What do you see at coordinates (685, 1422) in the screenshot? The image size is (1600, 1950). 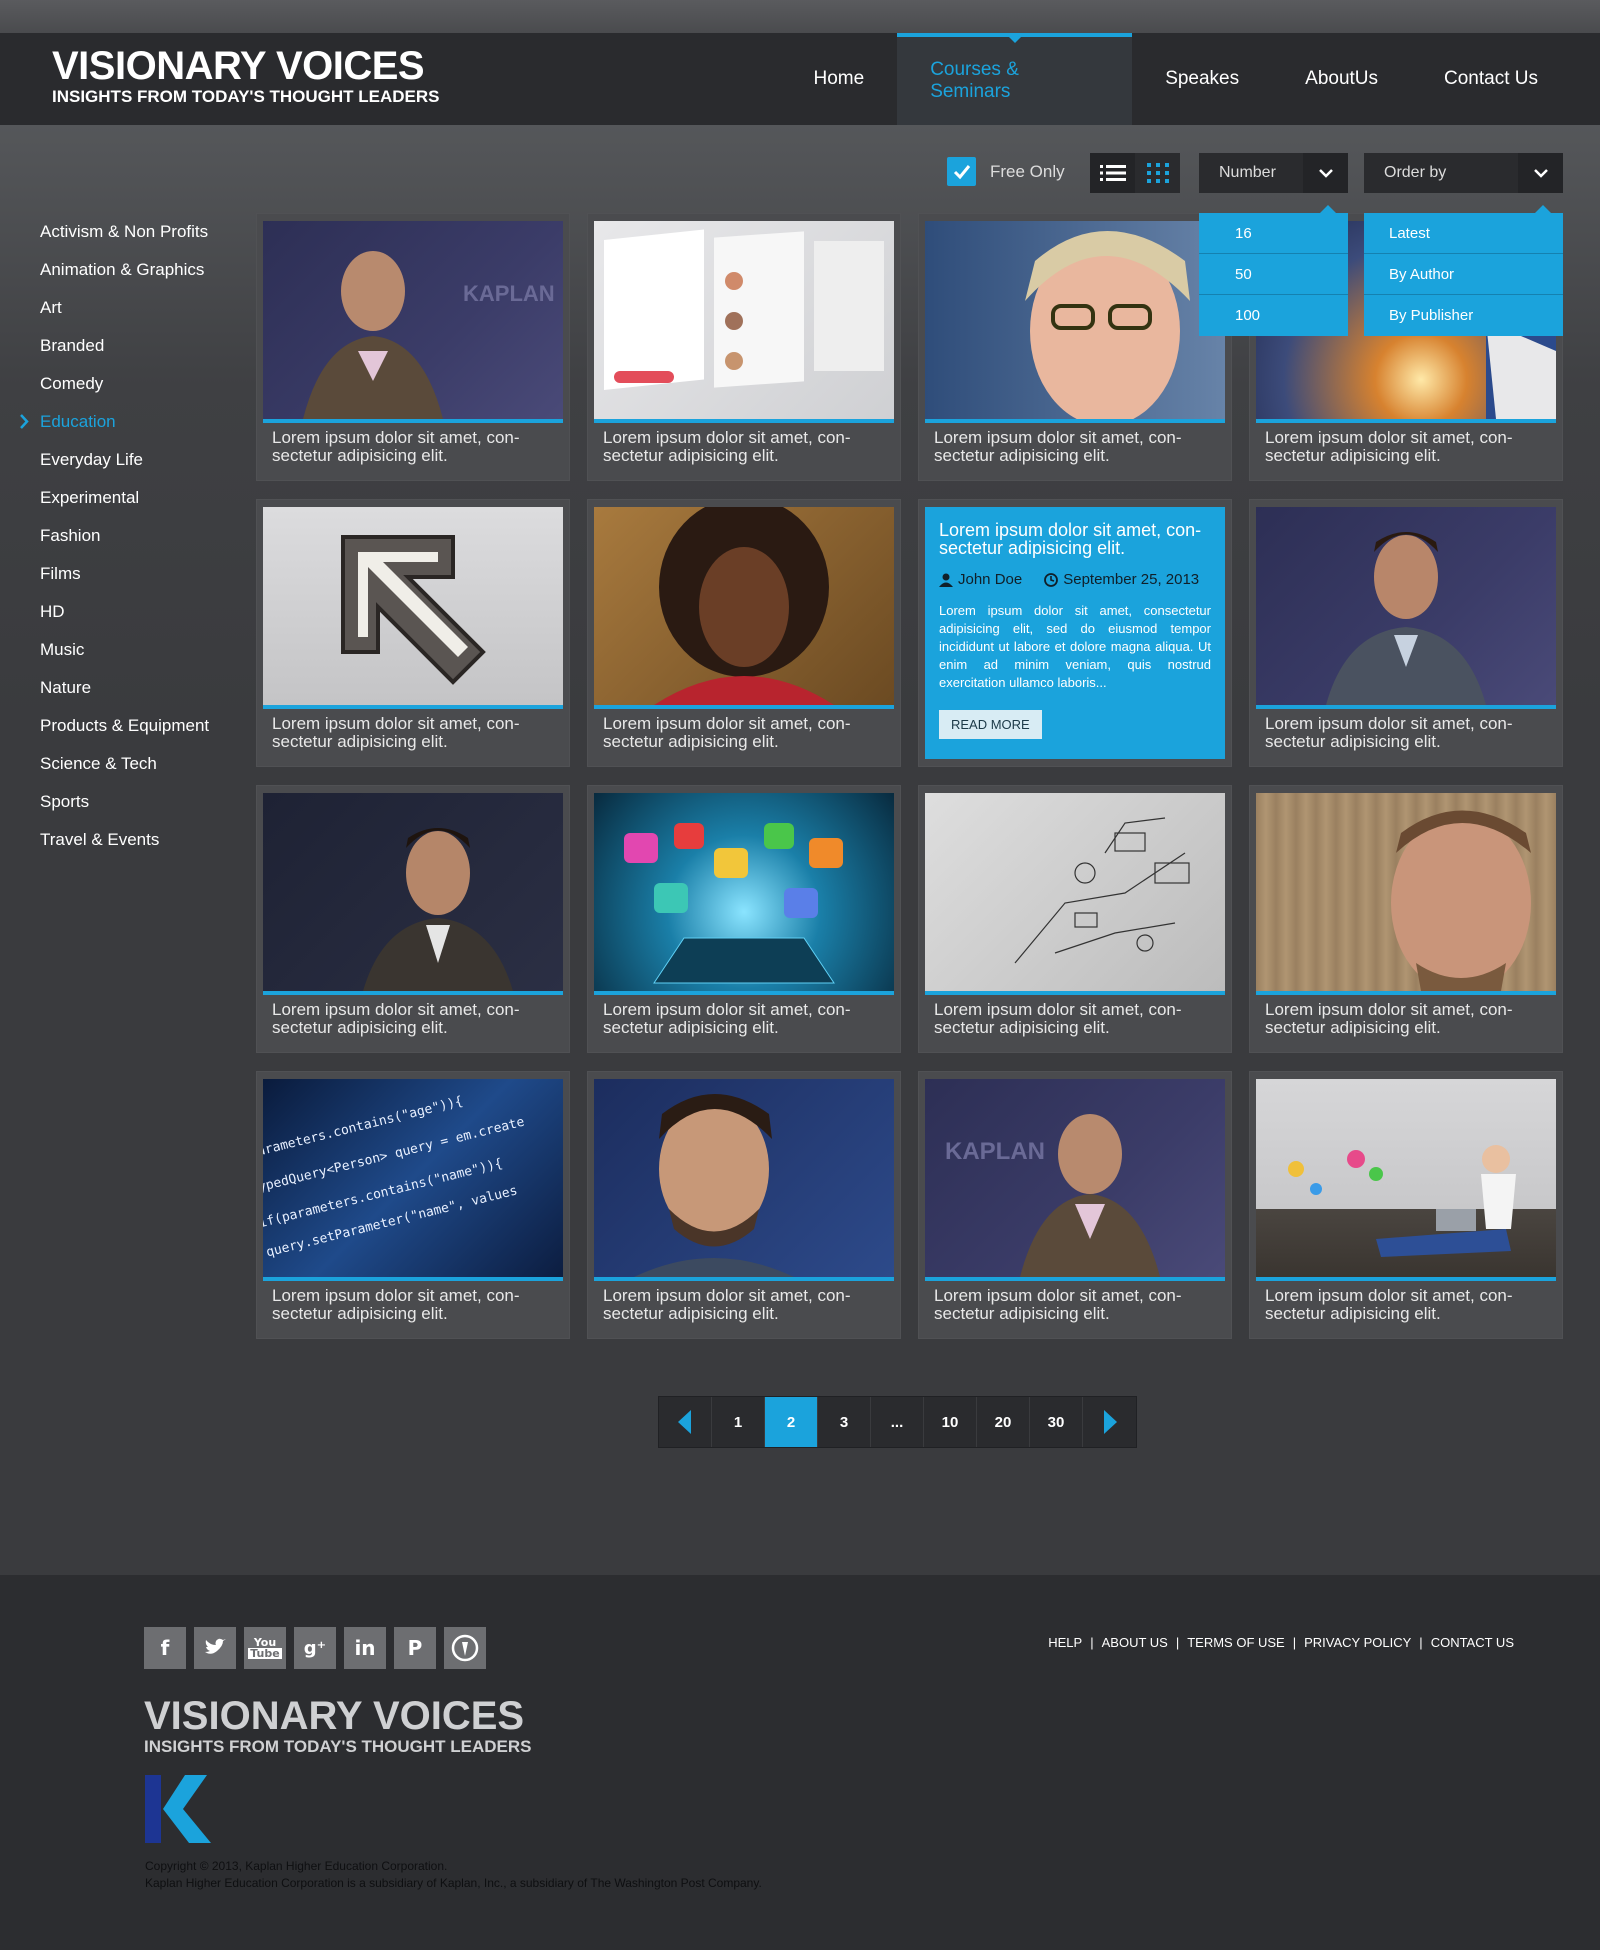 I see `prev-page-button` at bounding box center [685, 1422].